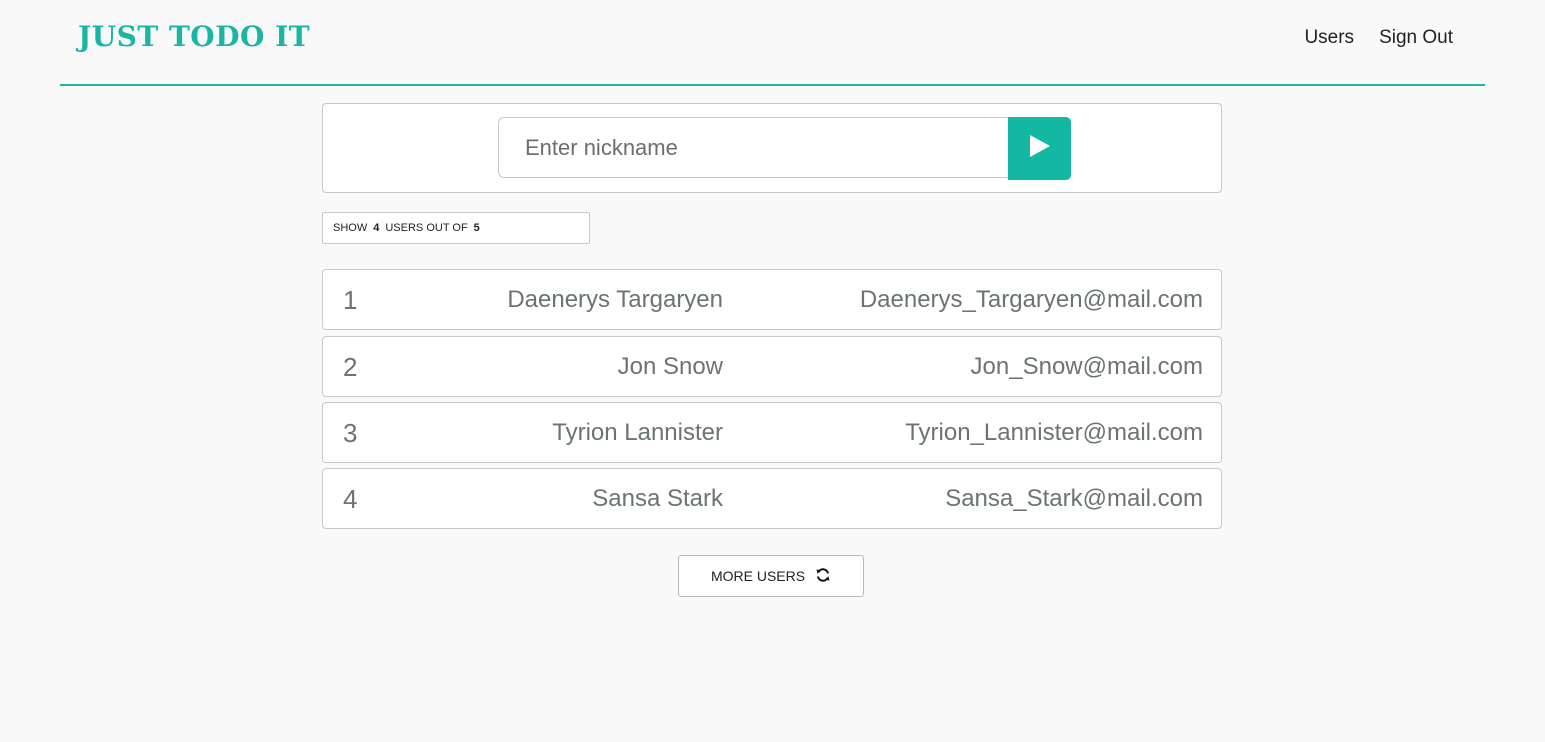 The image size is (1545, 742). I want to click on app-logo: JUST TODO IT, so click(194, 36).